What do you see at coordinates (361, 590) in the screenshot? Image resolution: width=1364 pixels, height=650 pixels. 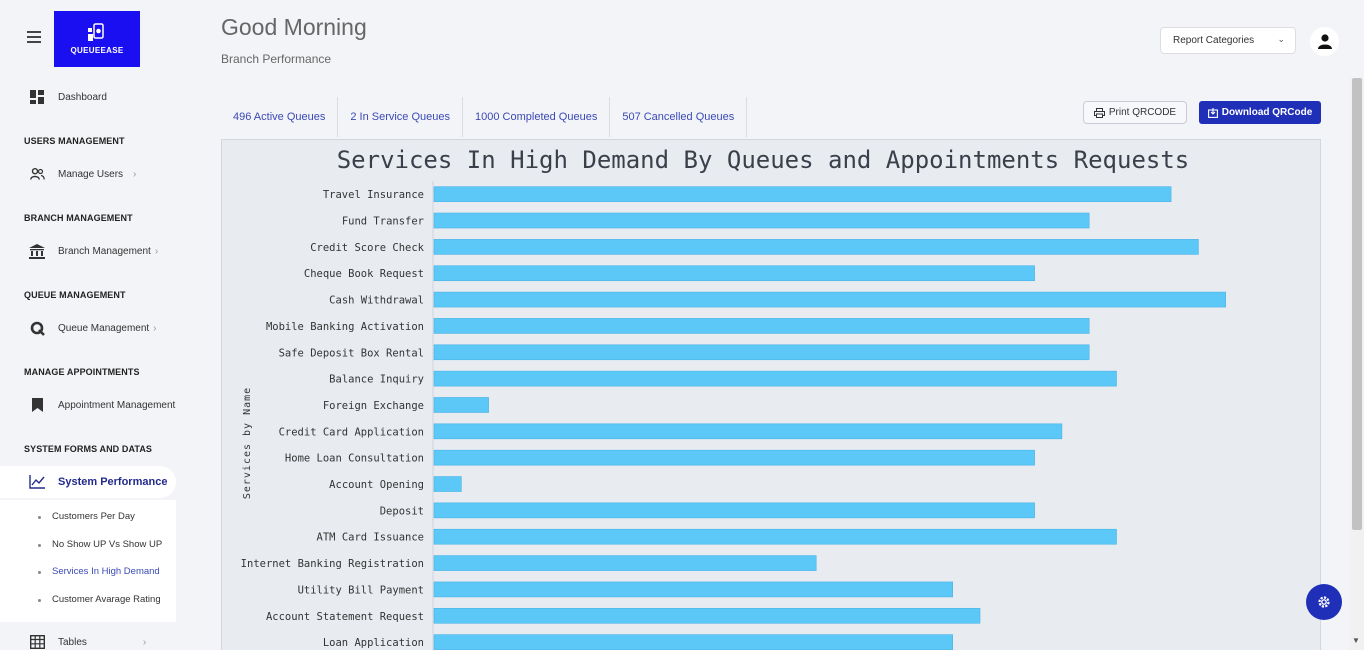 I see `chart-category-label: Utility Bill Payment` at bounding box center [361, 590].